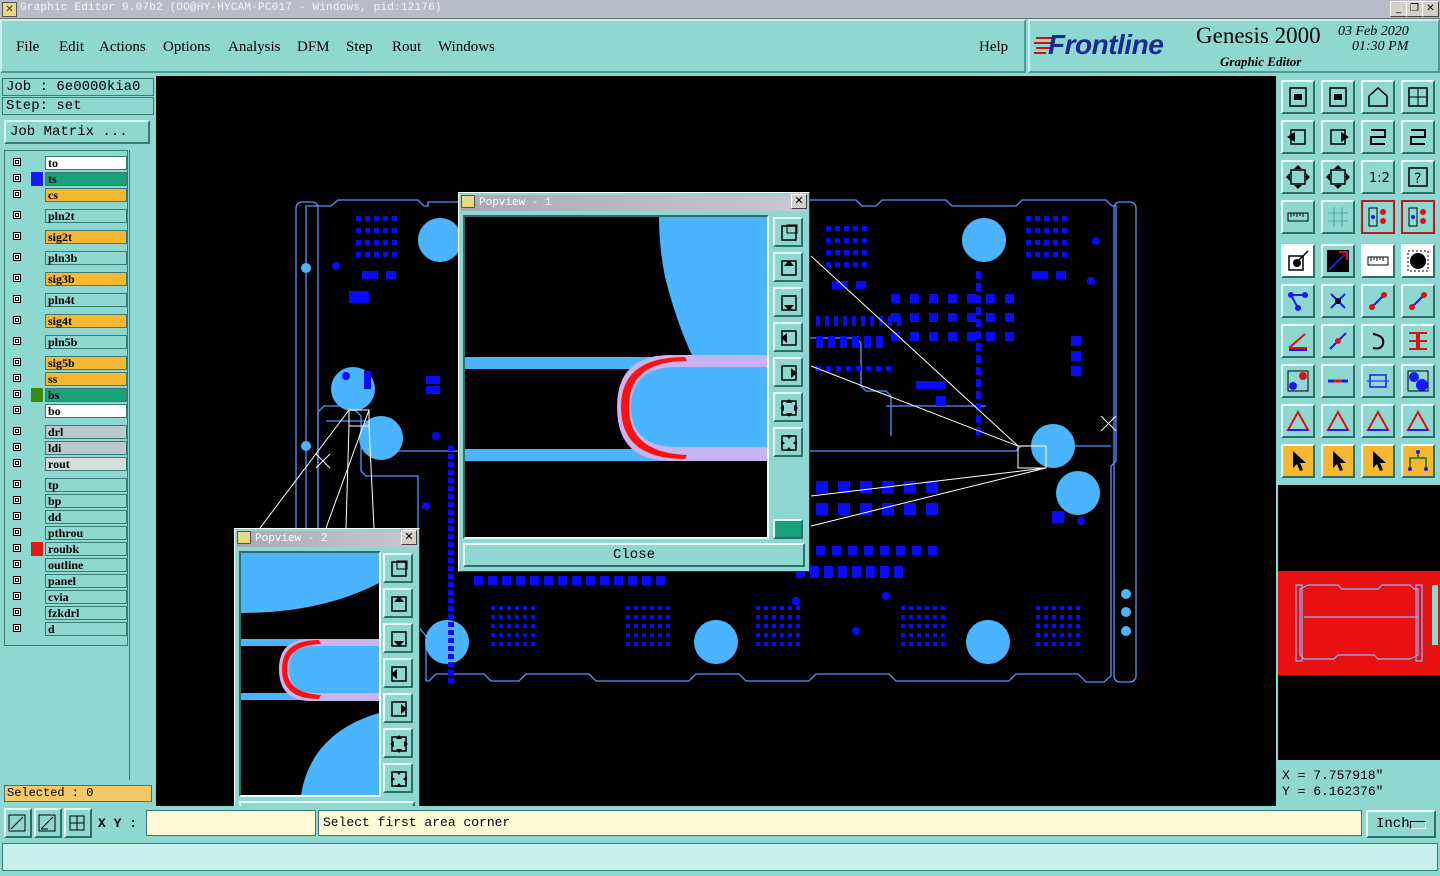  What do you see at coordinates (1338, 261) in the screenshot?
I see `add-line-tool` at bounding box center [1338, 261].